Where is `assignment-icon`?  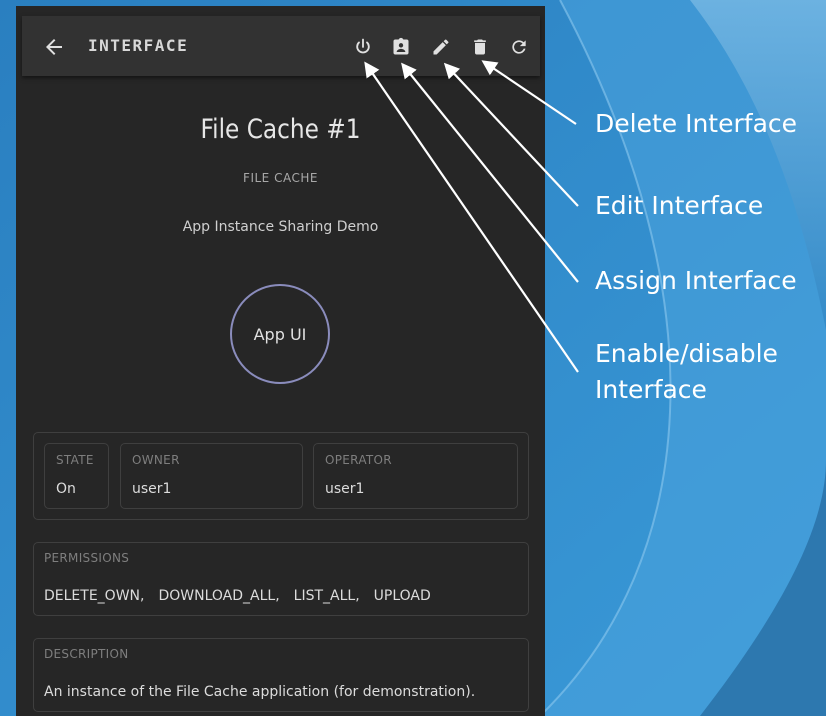 assignment-icon is located at coordinates (401, 47).